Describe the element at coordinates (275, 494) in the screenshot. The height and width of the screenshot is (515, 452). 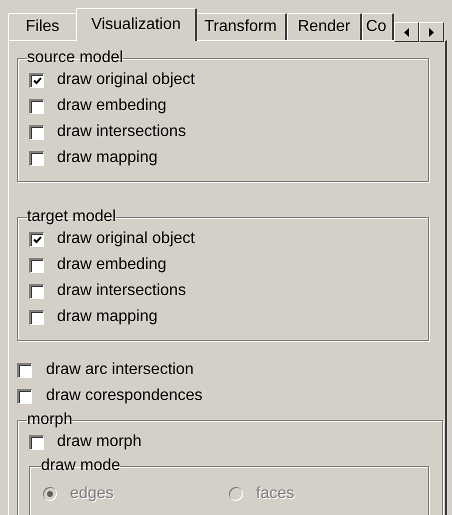
I see `radio-label: faces` at that location.